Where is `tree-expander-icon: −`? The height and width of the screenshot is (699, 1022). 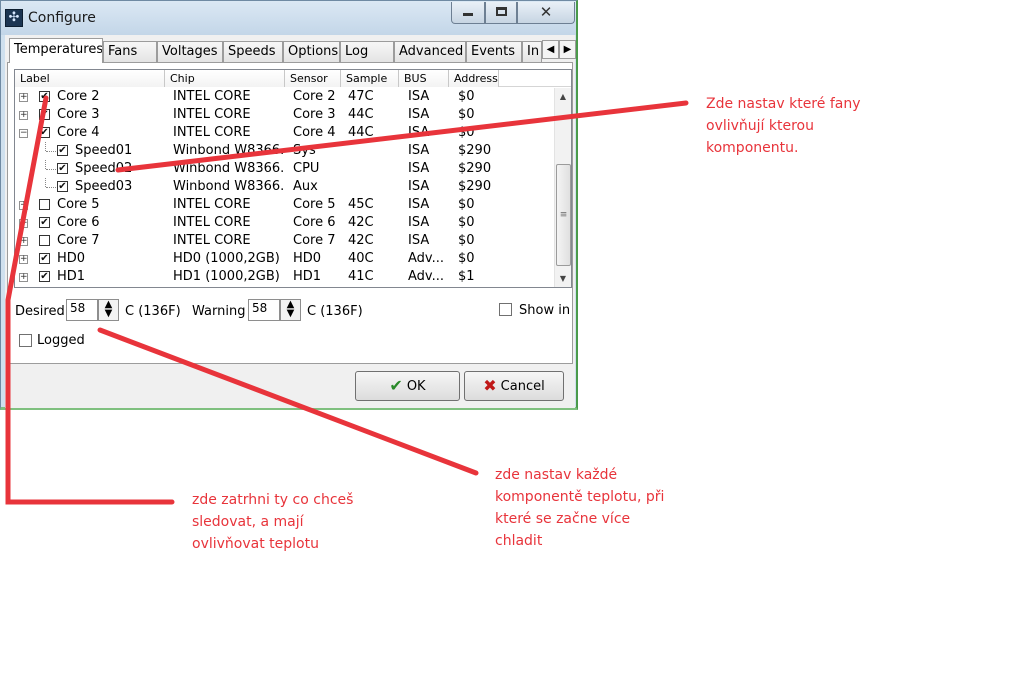 tree-expander-icon: − is located at coordinates (23, 133).